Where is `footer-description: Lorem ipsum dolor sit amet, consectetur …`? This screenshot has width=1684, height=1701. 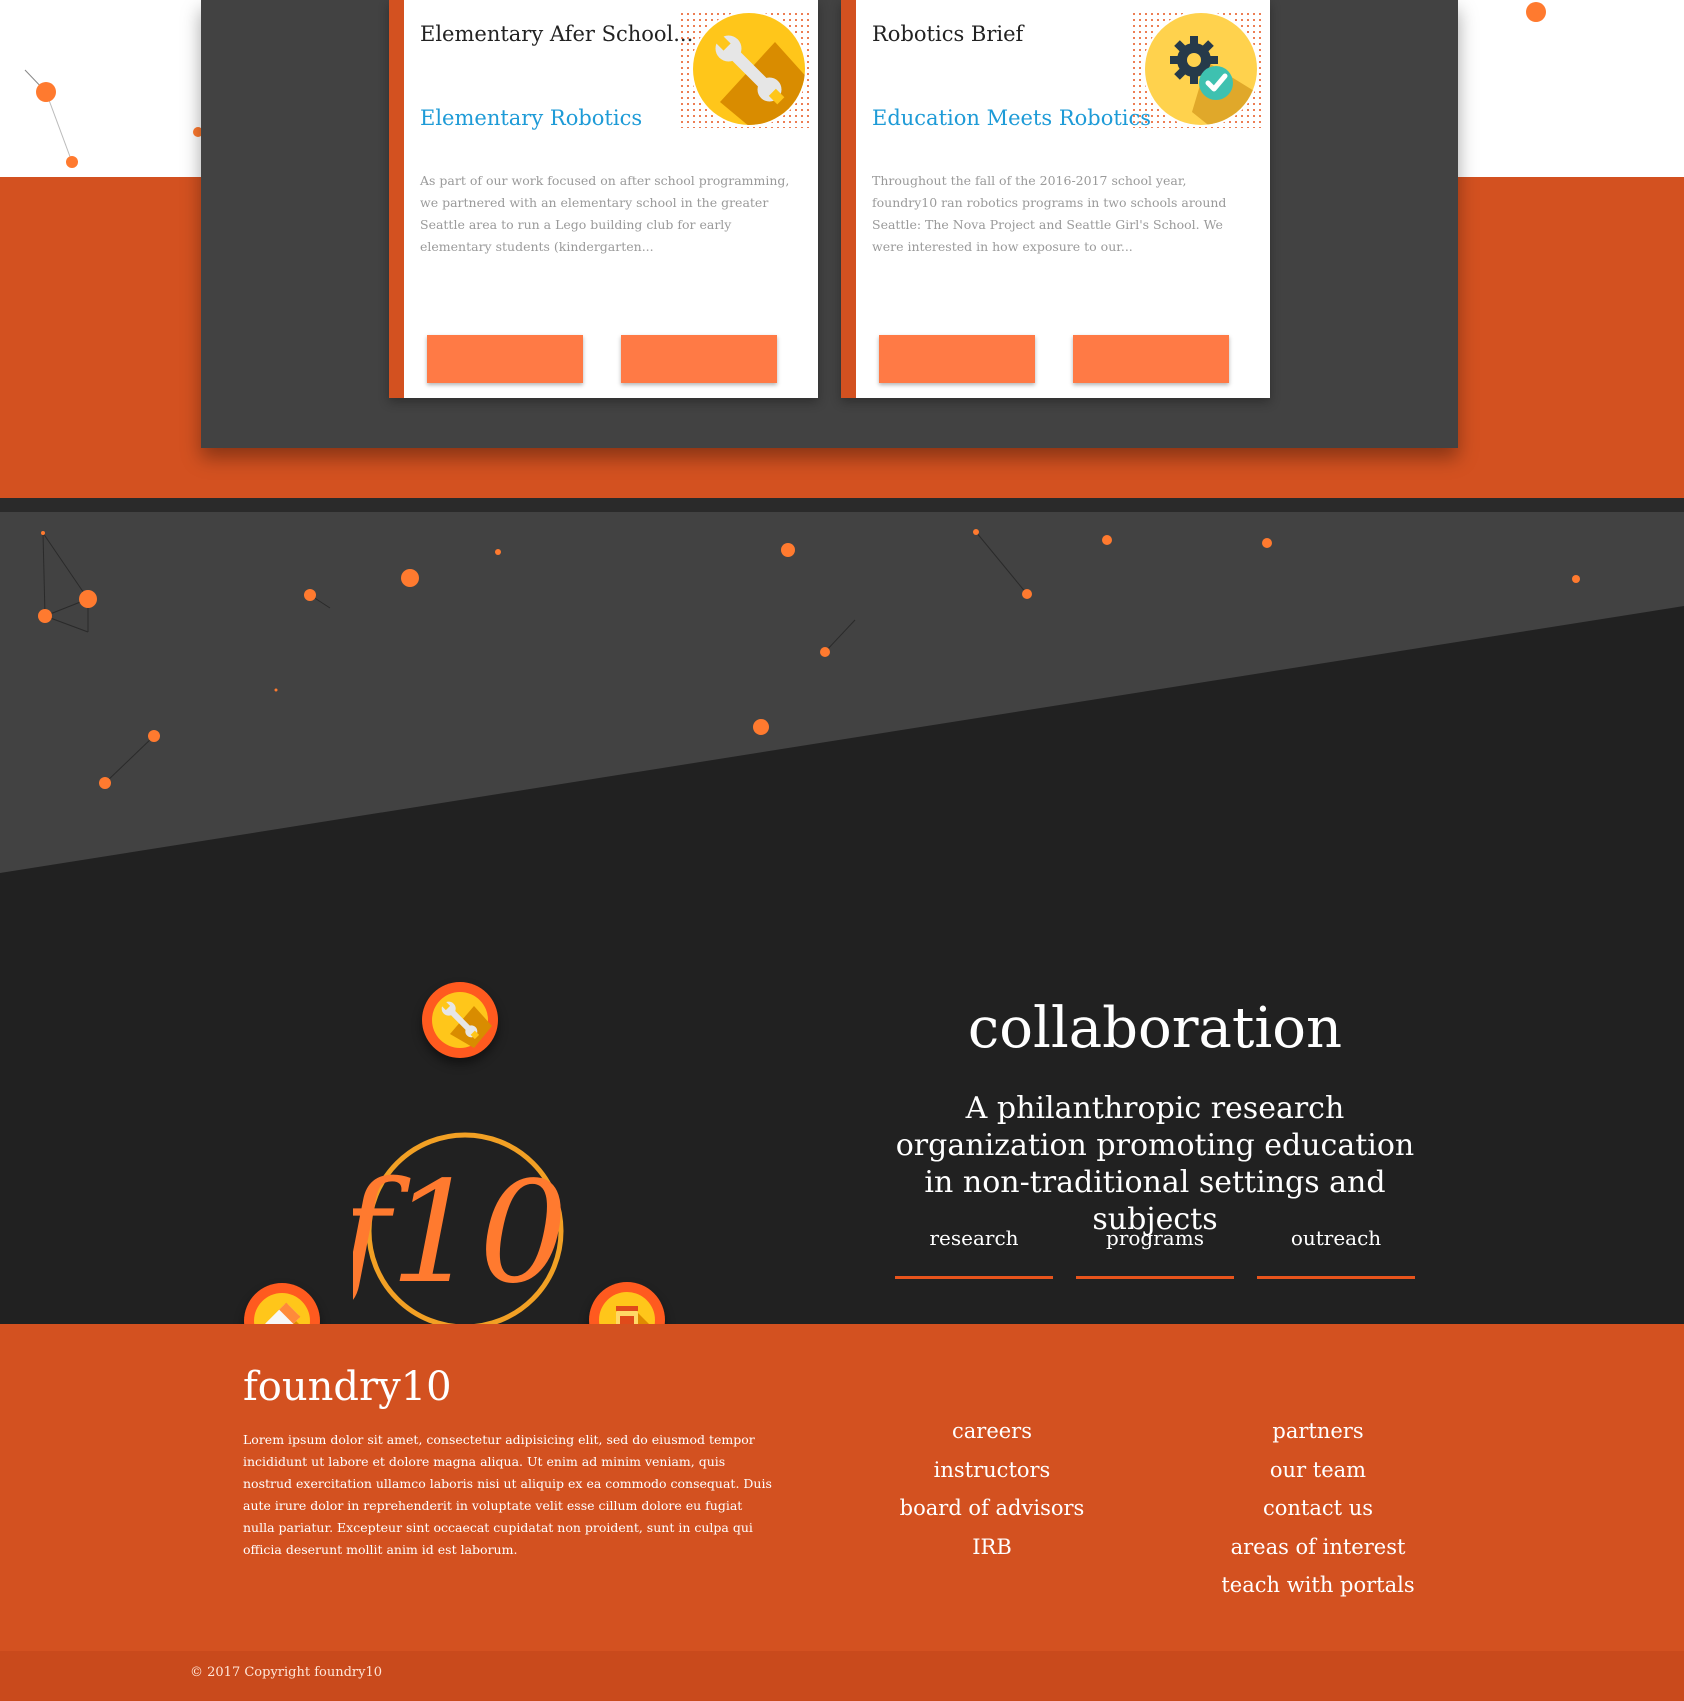
footer-description: Lorem ipsum dolor sit amet, consectetur … is located at coordinates (507, 1494).